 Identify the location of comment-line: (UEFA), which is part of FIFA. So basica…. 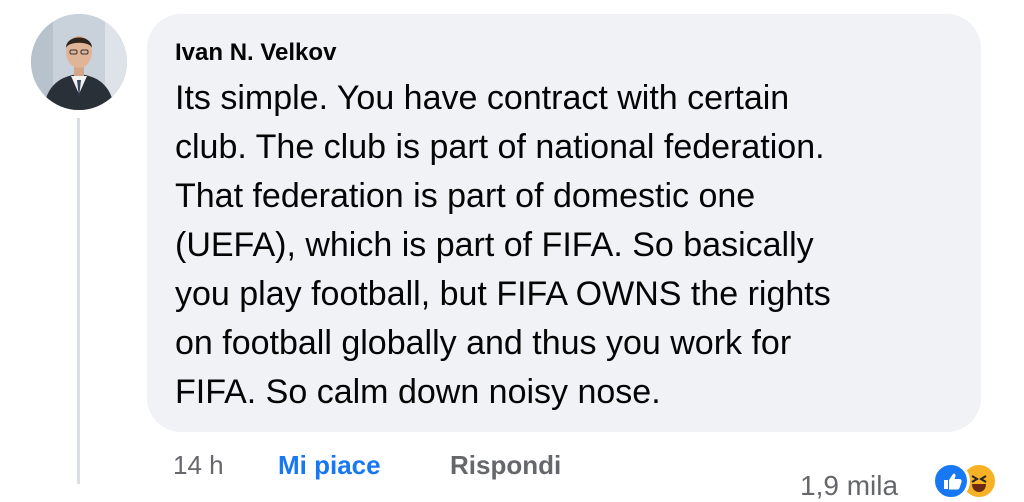
(494, 245).